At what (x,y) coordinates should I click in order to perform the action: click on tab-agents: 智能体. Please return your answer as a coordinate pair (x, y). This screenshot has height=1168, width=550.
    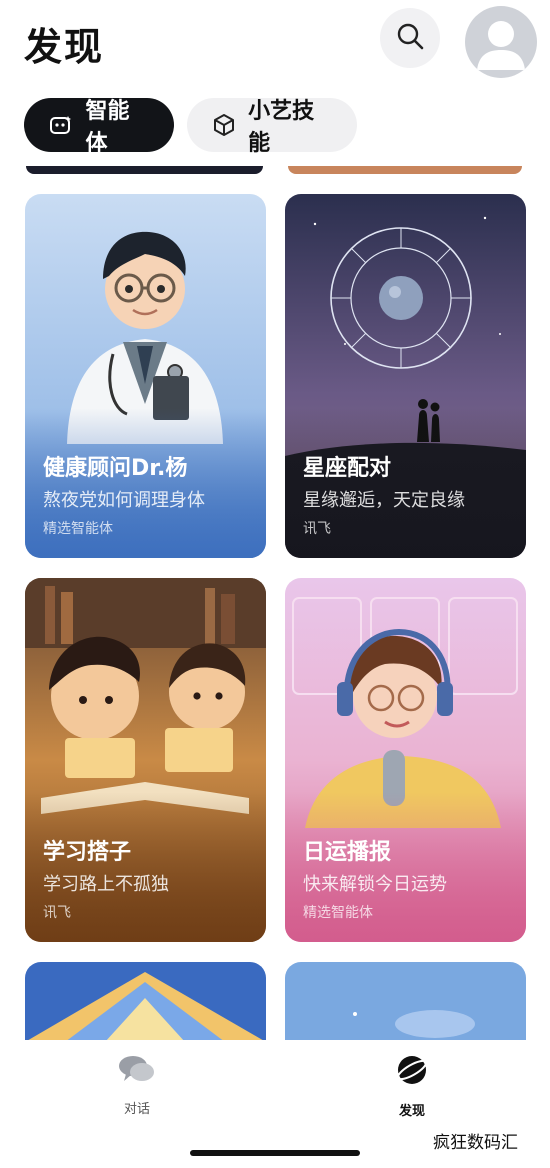
    Looking at the image, I should click on (99, 127).